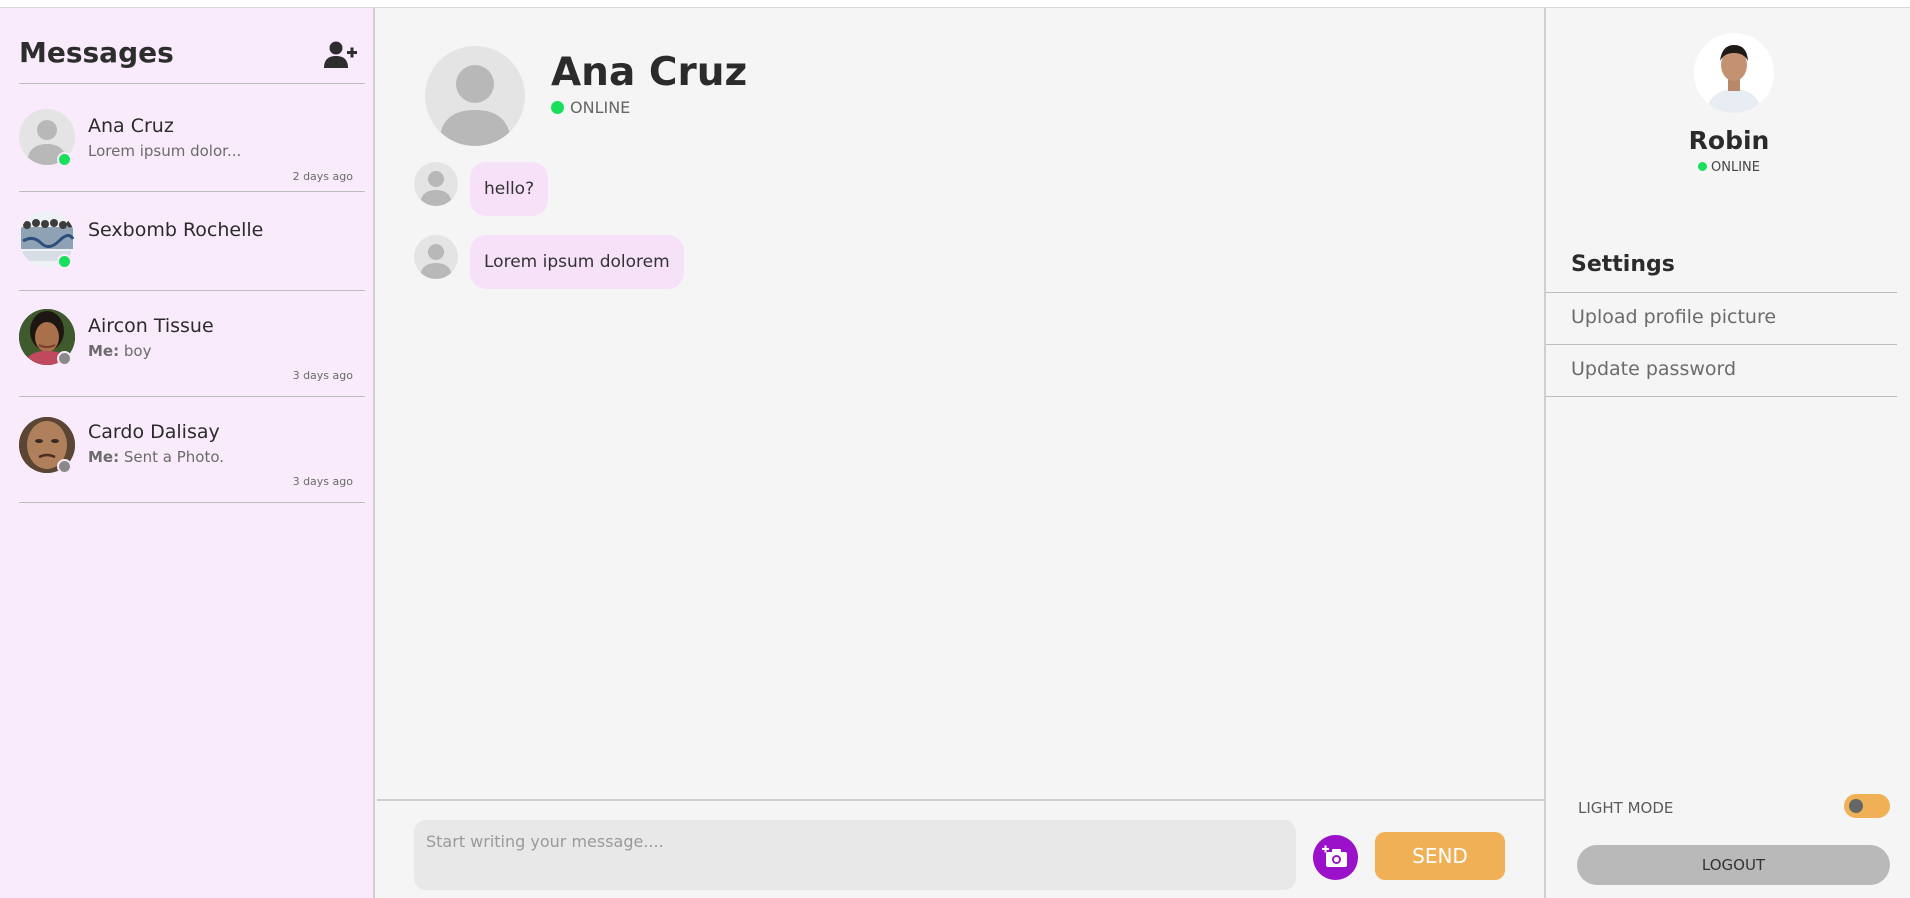  I want to click on top-border, so click(955, 4).